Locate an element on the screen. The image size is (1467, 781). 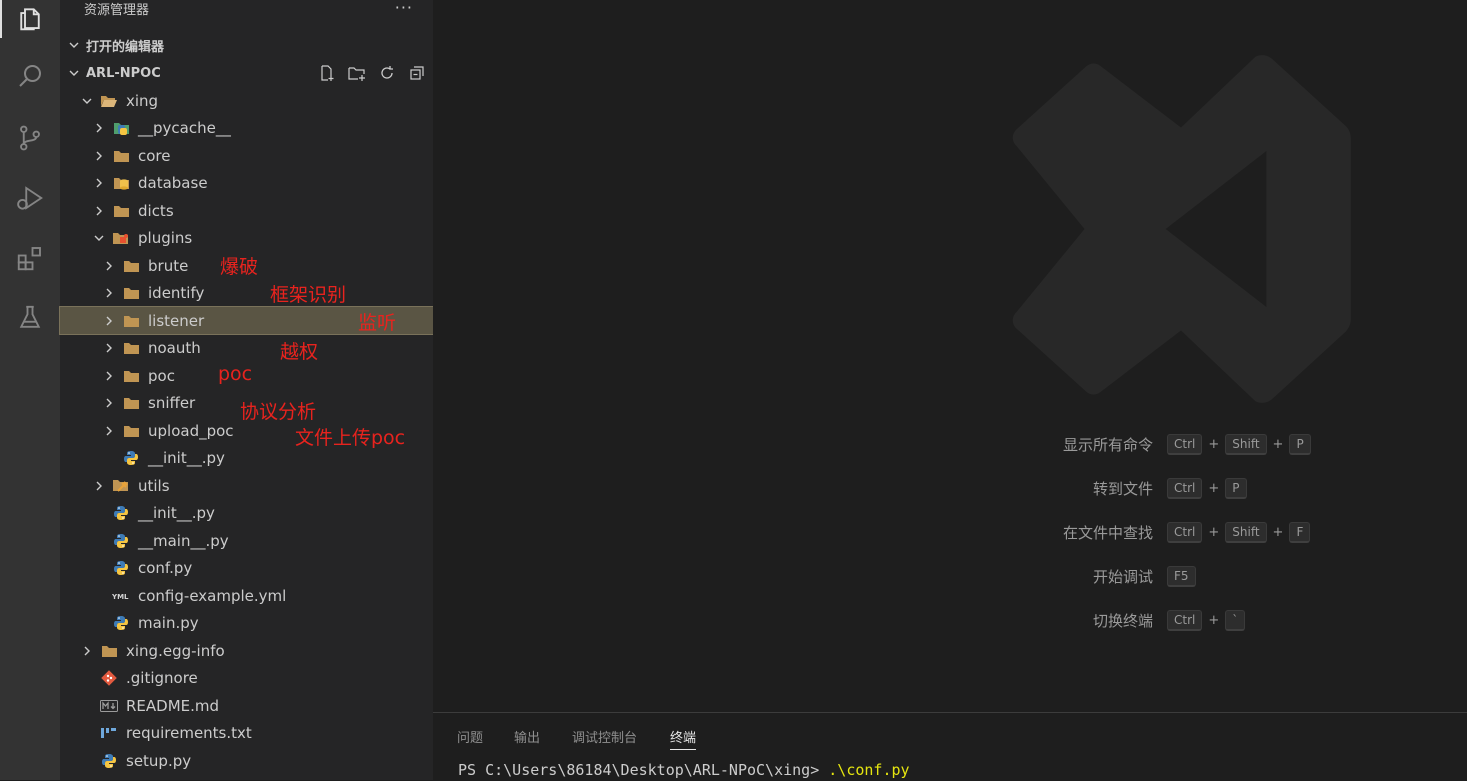
tree-item-label: conf.py is located at coordinates (165, 568).